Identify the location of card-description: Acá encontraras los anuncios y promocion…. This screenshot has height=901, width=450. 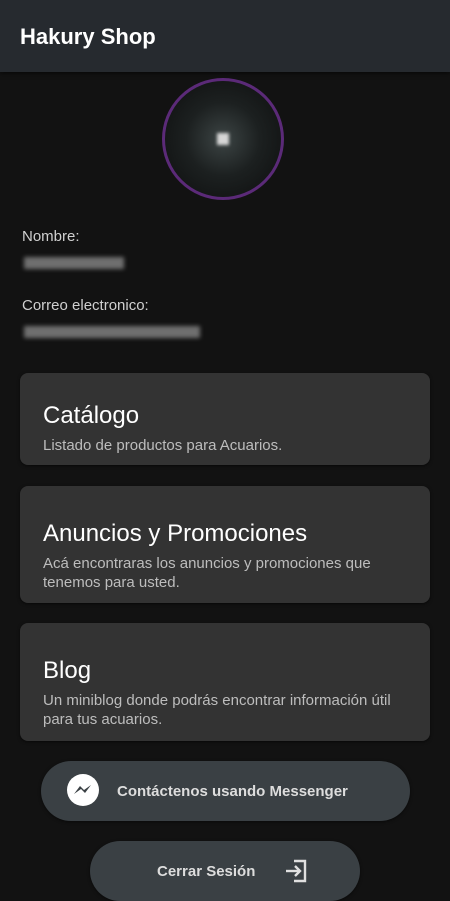
(207, 573).